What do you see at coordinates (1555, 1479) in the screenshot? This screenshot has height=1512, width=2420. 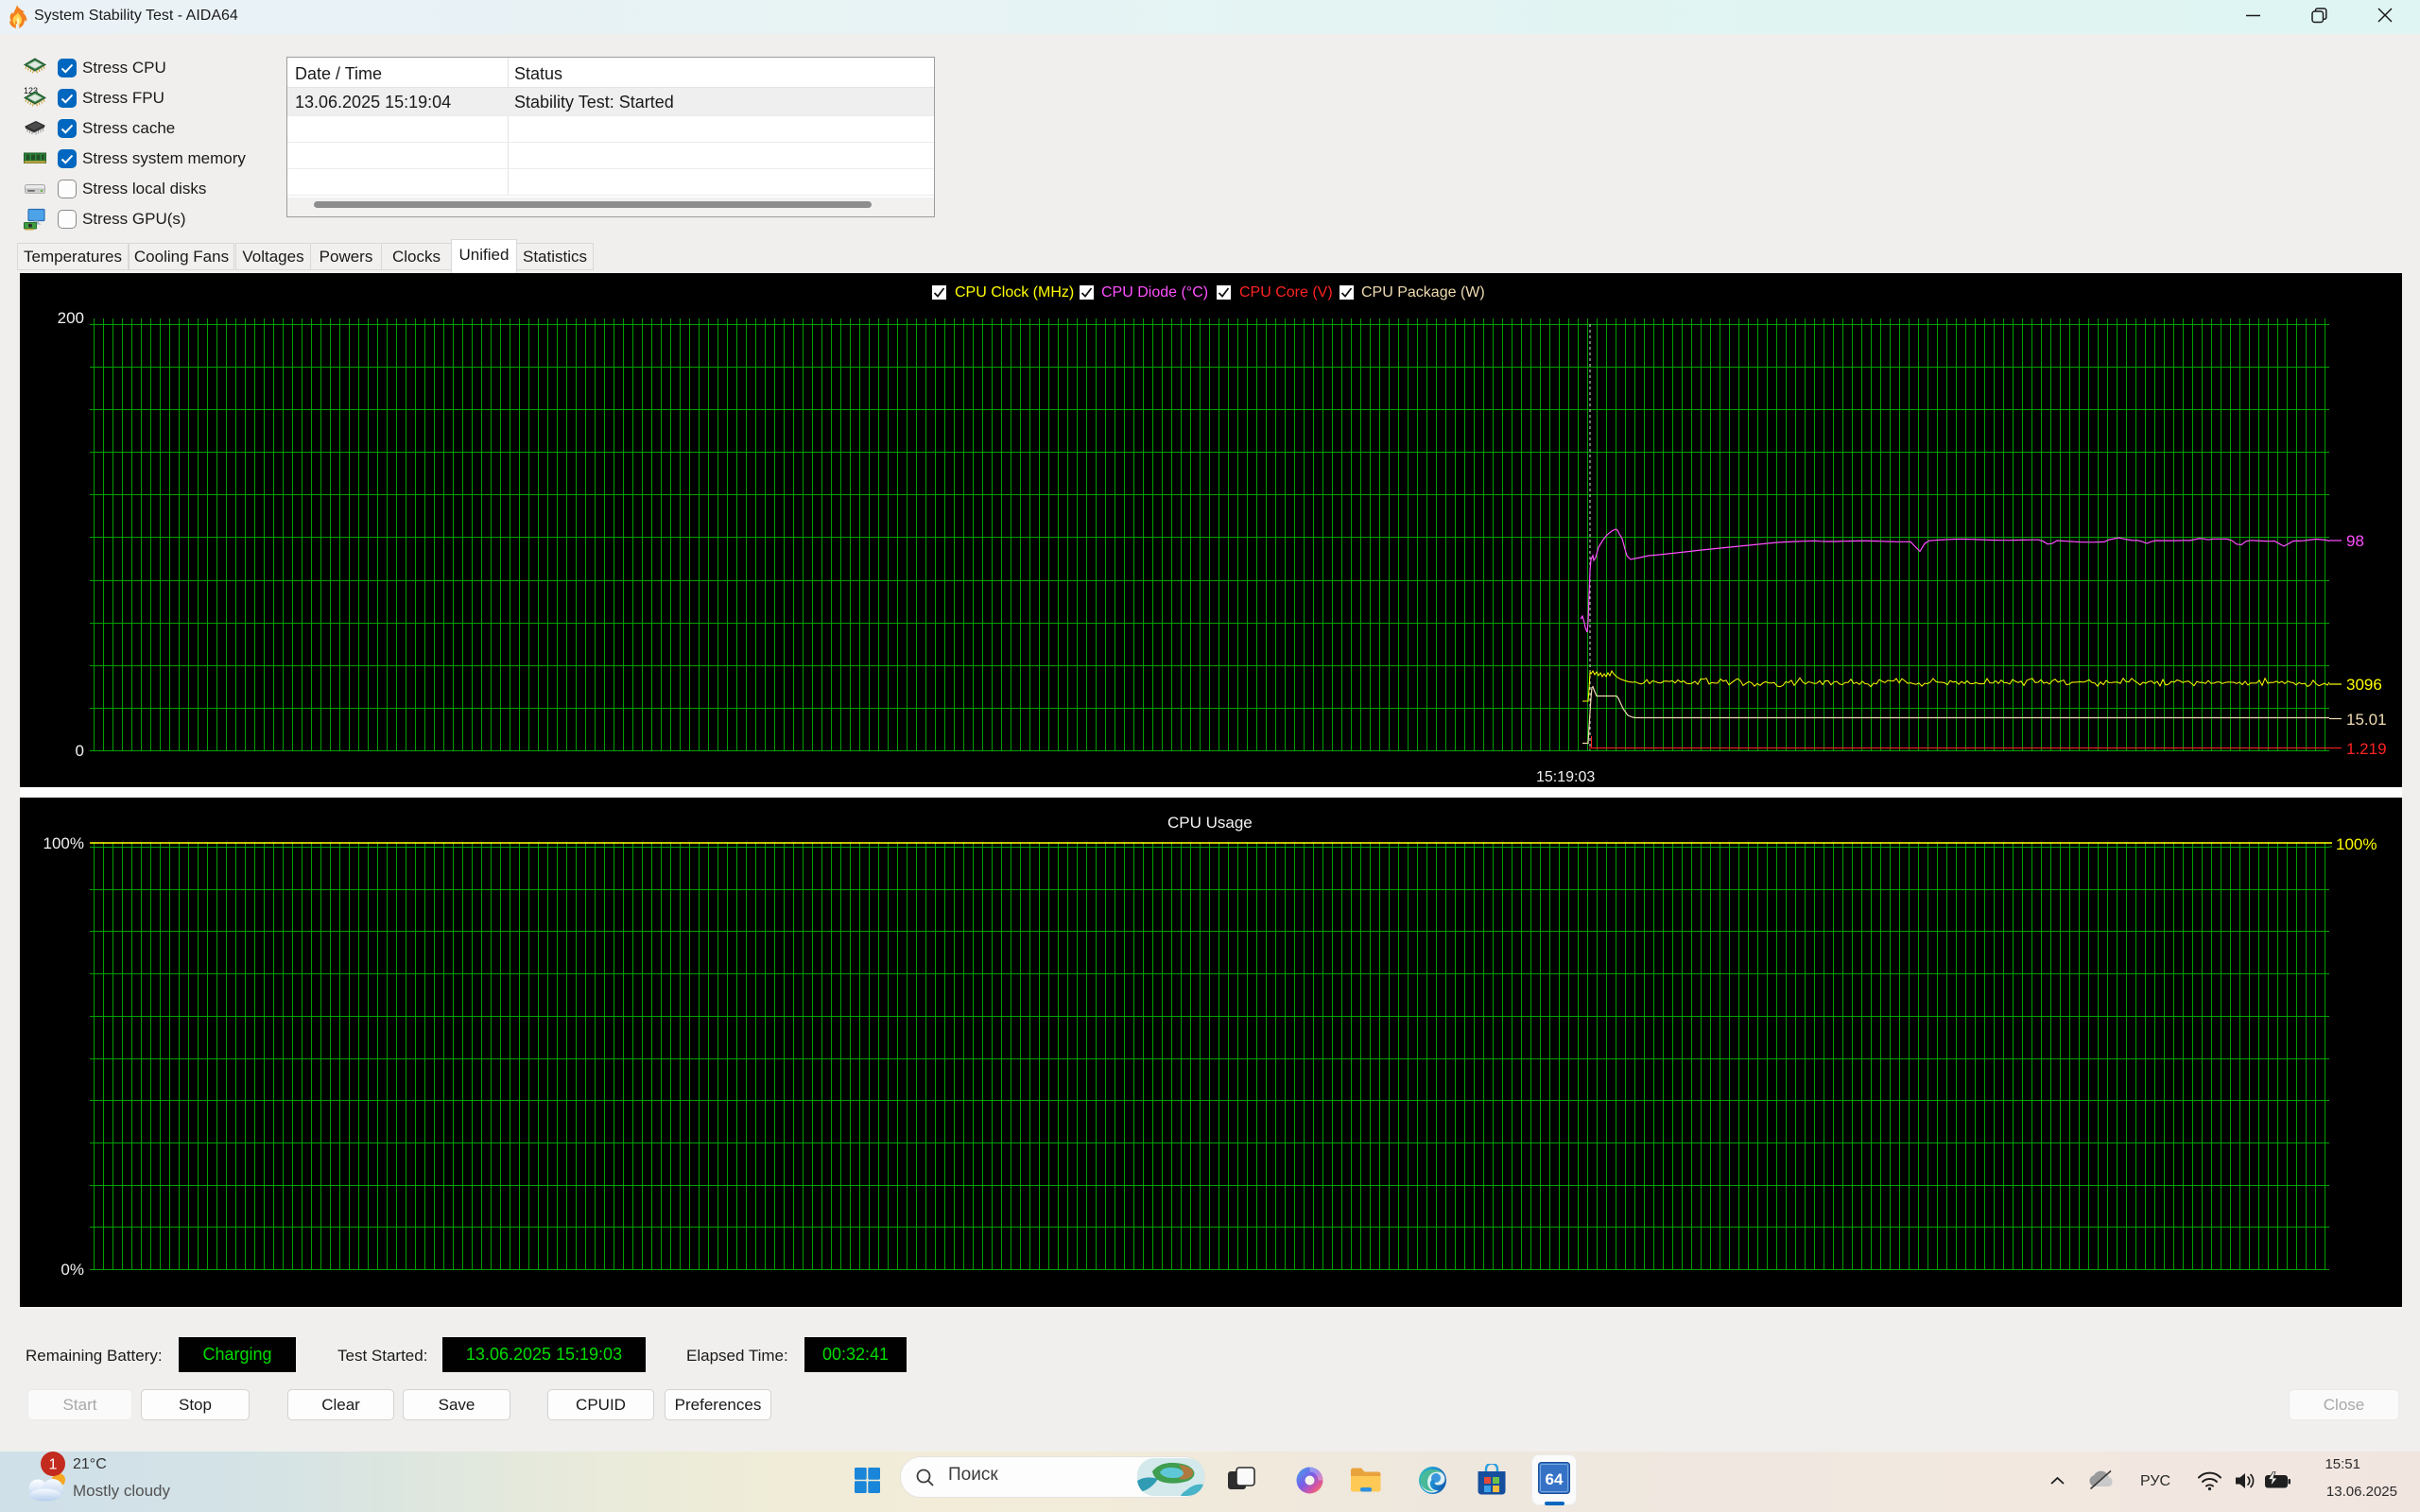 I see `svg-text: 64` at bounding box center [1555, 1479].